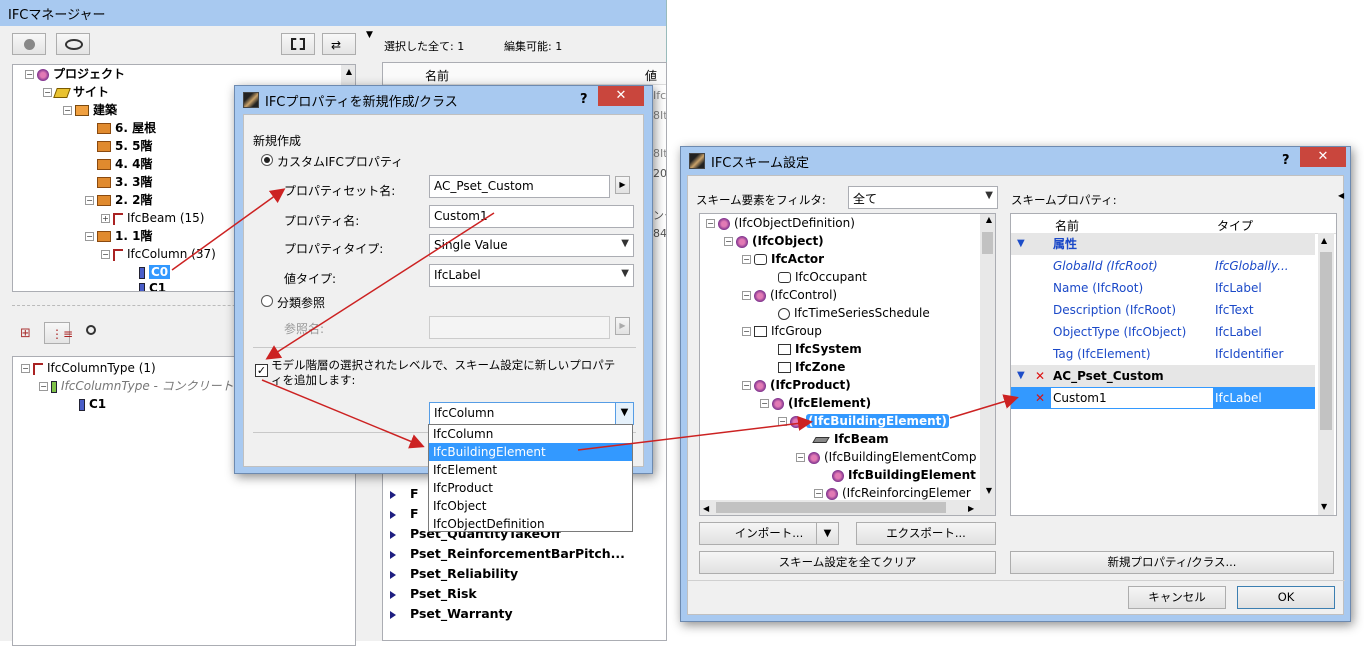 The width and height of the screenshot is (1364, 646). Describe the element at coordinates (1163, 244) in the screenshot. I see `property-group-attributes: ▼ 属性` at that location.